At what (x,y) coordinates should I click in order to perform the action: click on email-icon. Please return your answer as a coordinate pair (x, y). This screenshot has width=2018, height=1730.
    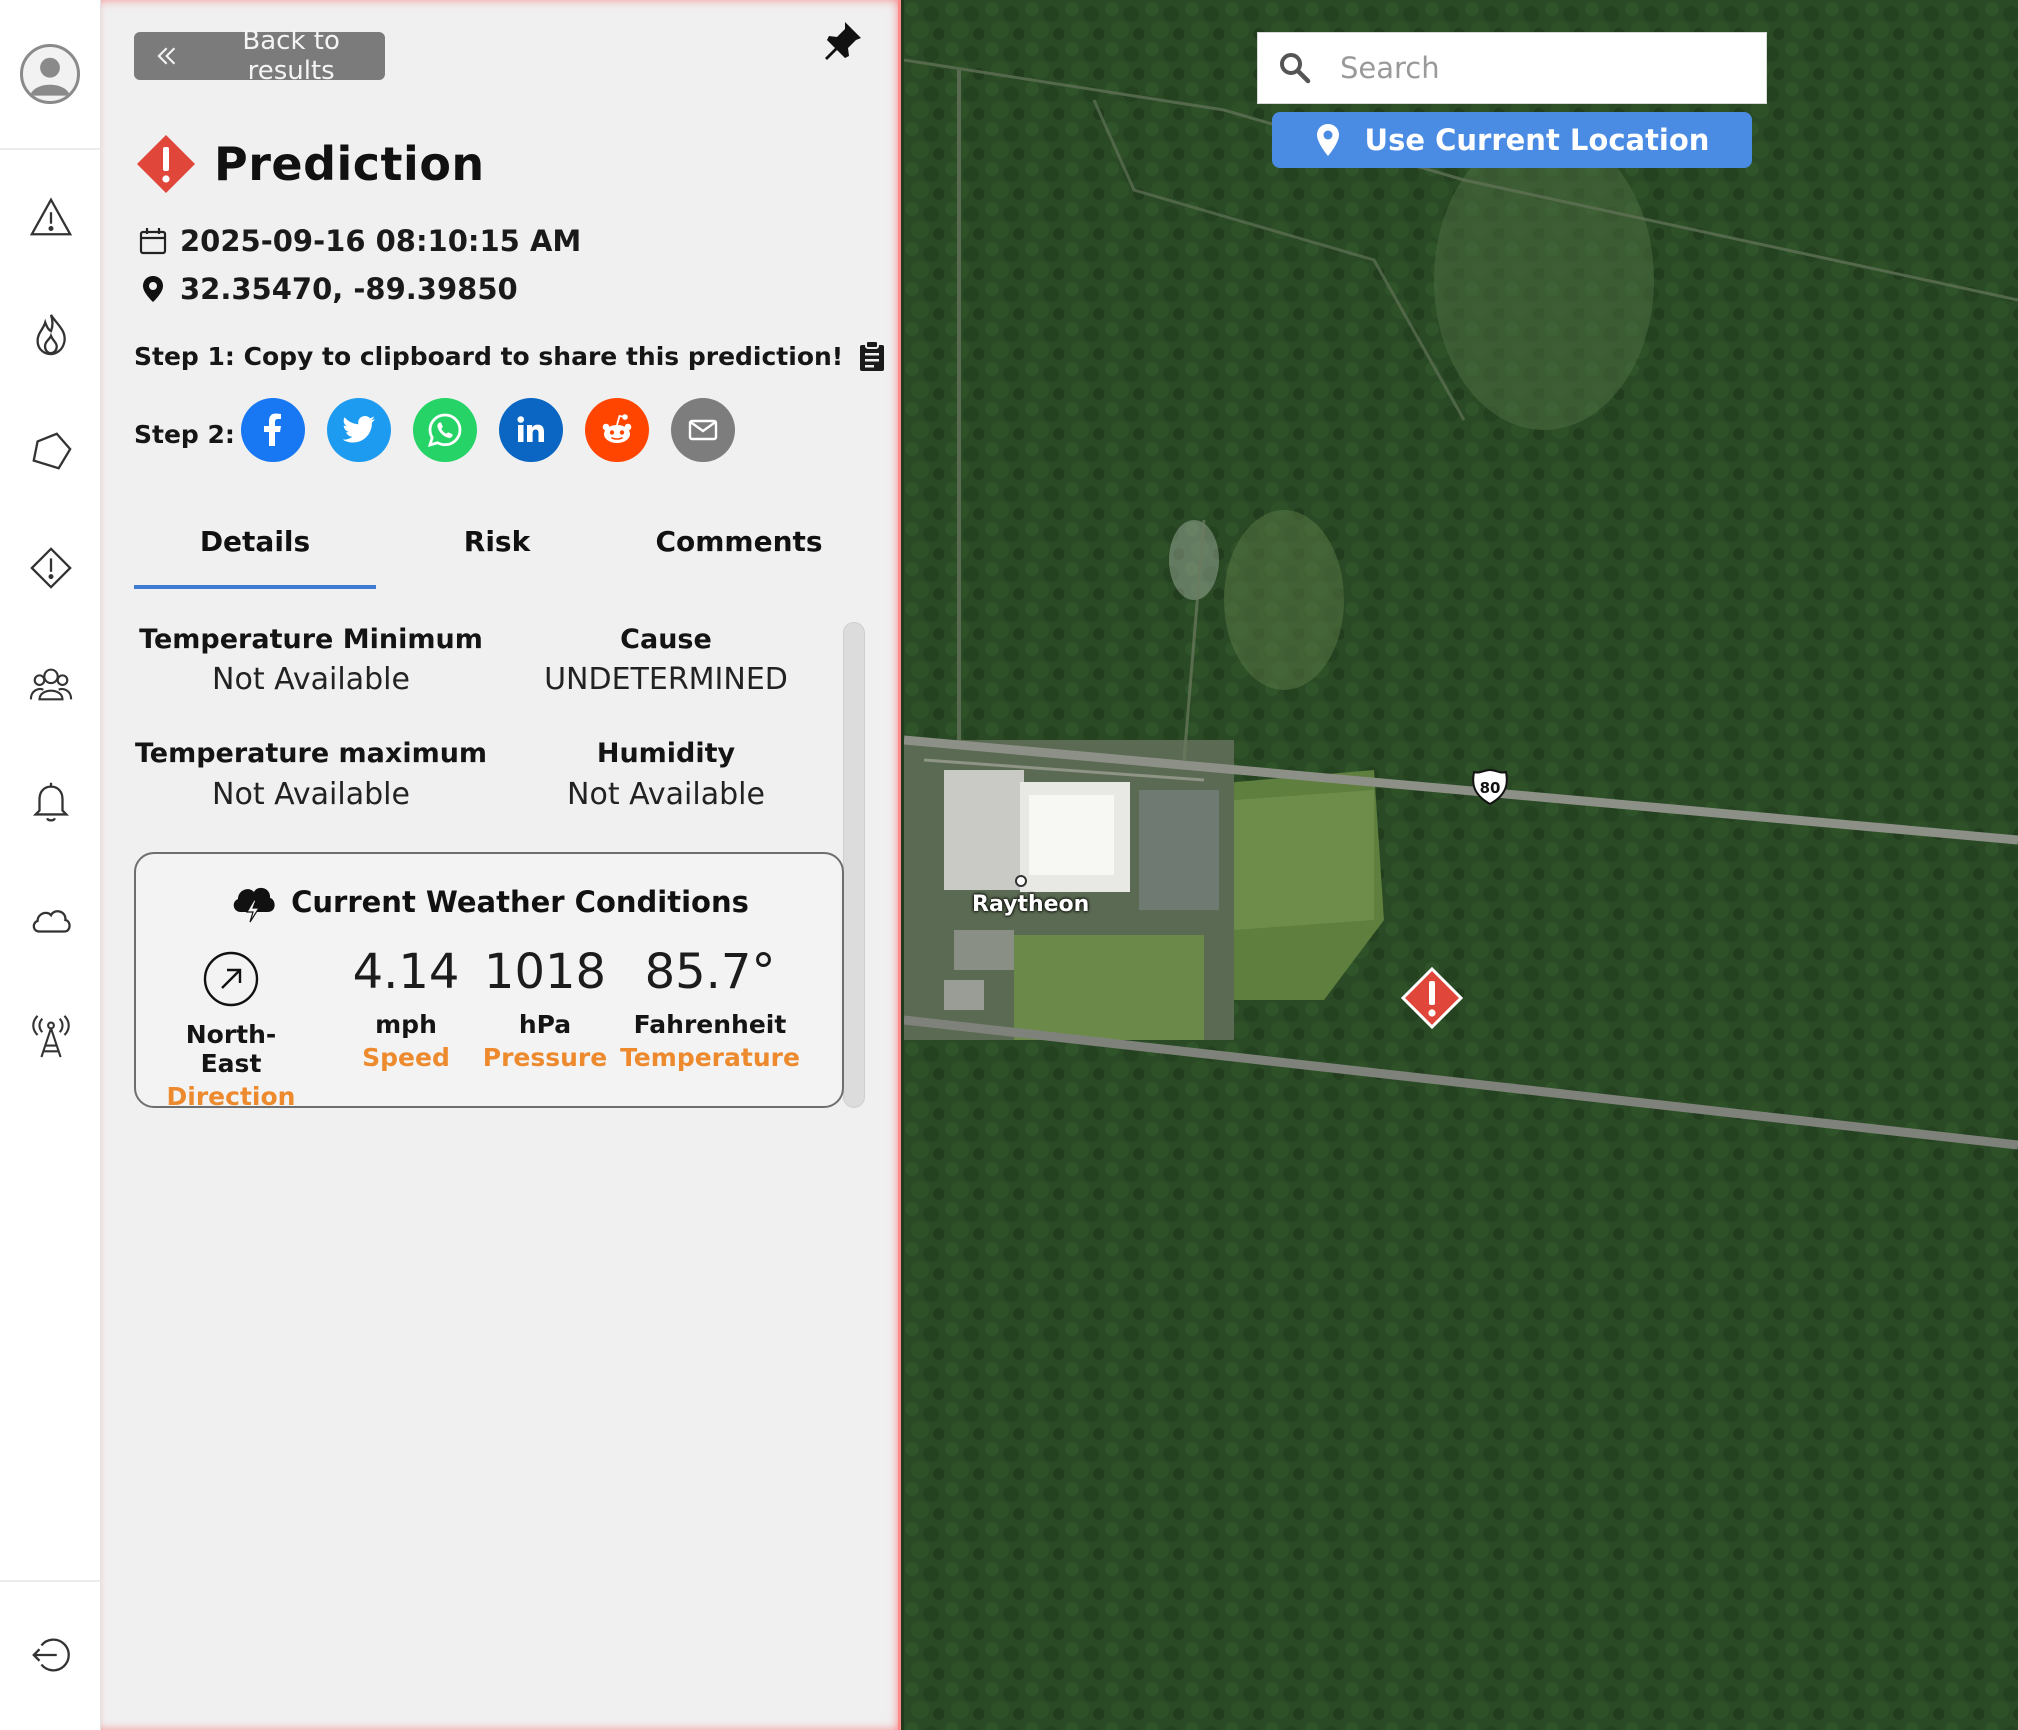
    Looking at the image, I should click on (703, 430).